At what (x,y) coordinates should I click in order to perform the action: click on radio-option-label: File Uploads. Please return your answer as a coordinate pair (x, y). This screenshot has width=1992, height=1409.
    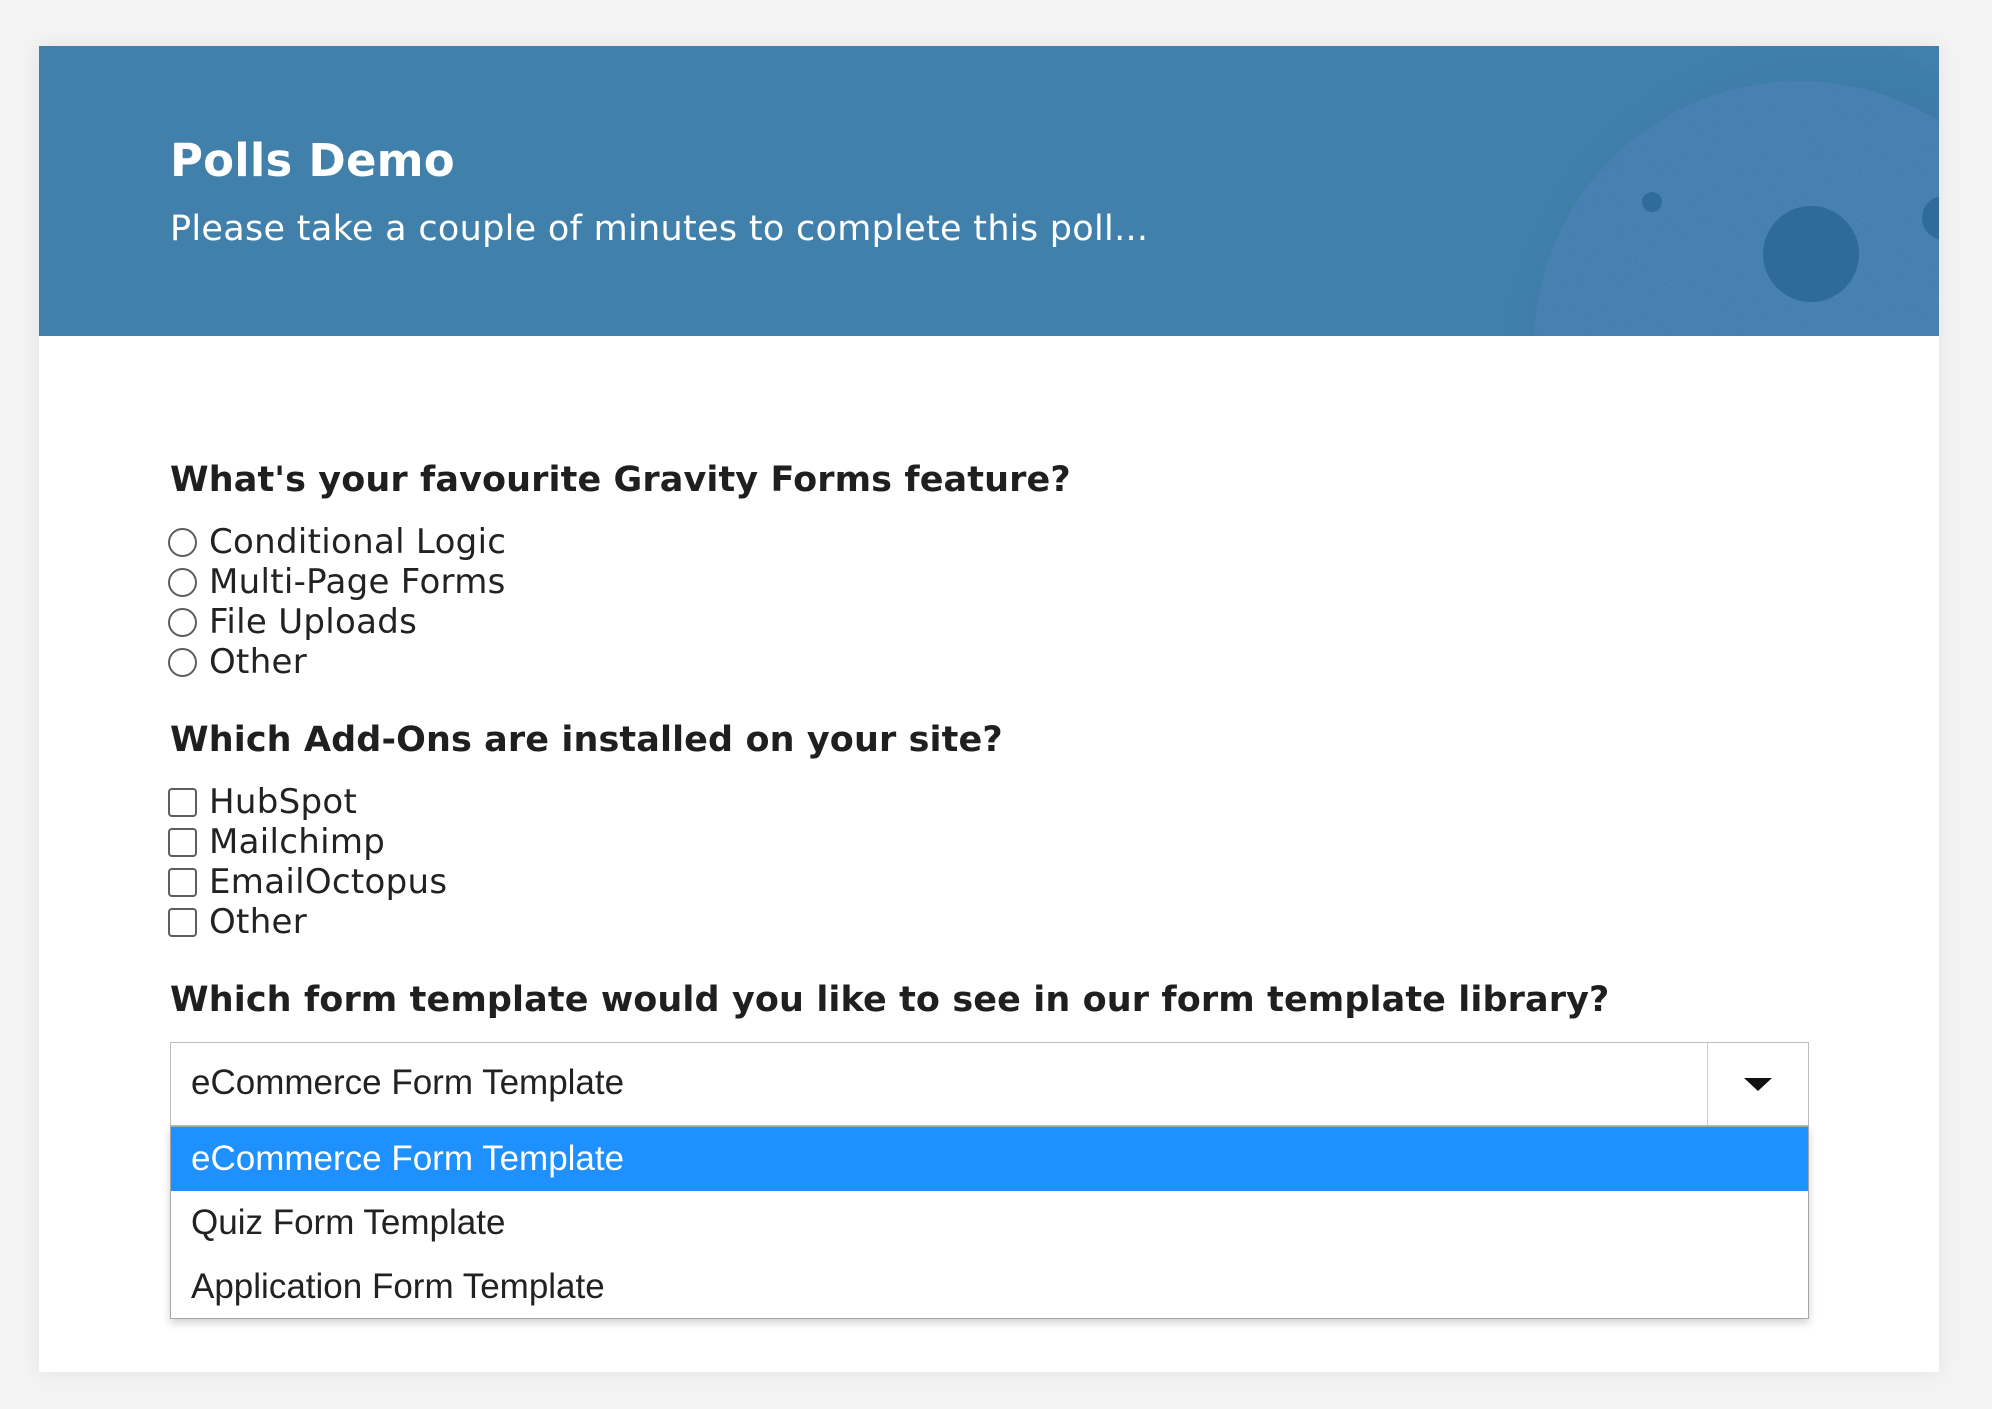
    Looking at the image, I should click on (313, 622).